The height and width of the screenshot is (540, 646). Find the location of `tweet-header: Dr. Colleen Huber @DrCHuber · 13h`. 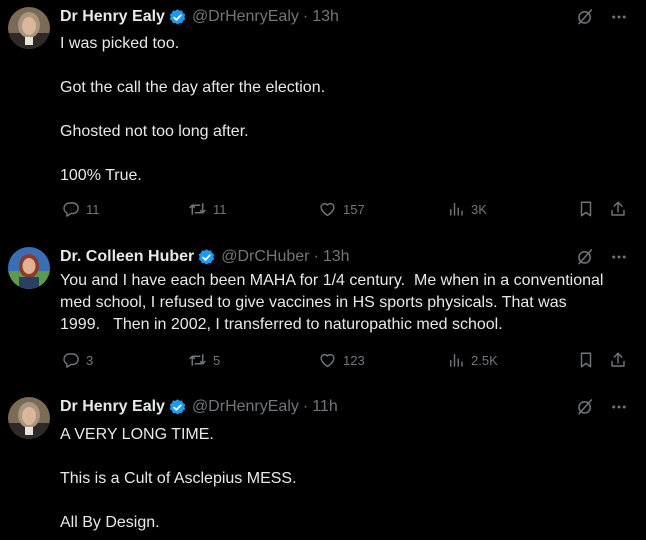

tweet-header: Dr. Colleen Huber @DrCHuber · 13h is located at coordinates (205, 257).